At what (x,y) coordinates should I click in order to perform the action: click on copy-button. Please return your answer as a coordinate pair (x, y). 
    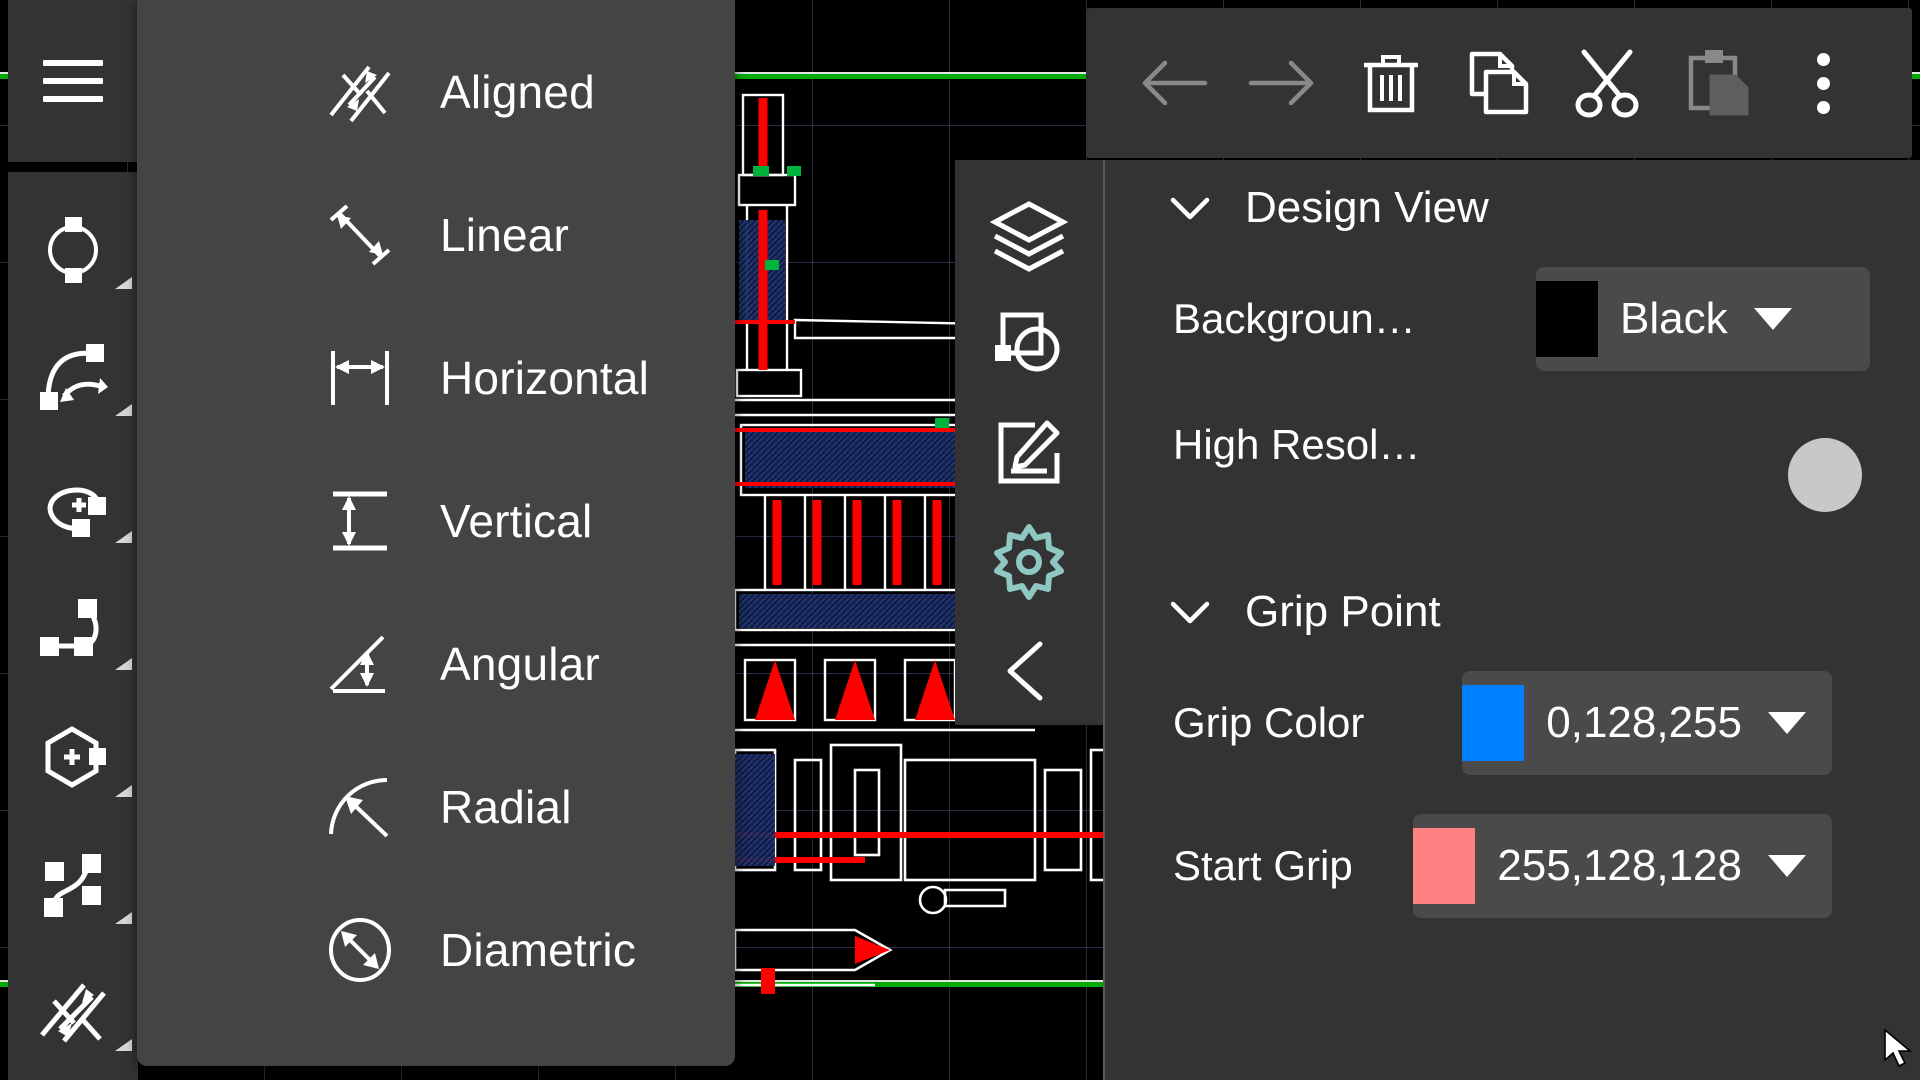
    Looking at the image, I should click on (1499, 83).